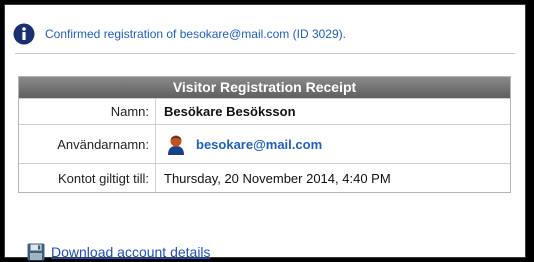 This screenshot has height=262, width=534. Describe the element at coordinates (87, 144) in the screenshot. I see `username-label: Användarnamn:` at that location.